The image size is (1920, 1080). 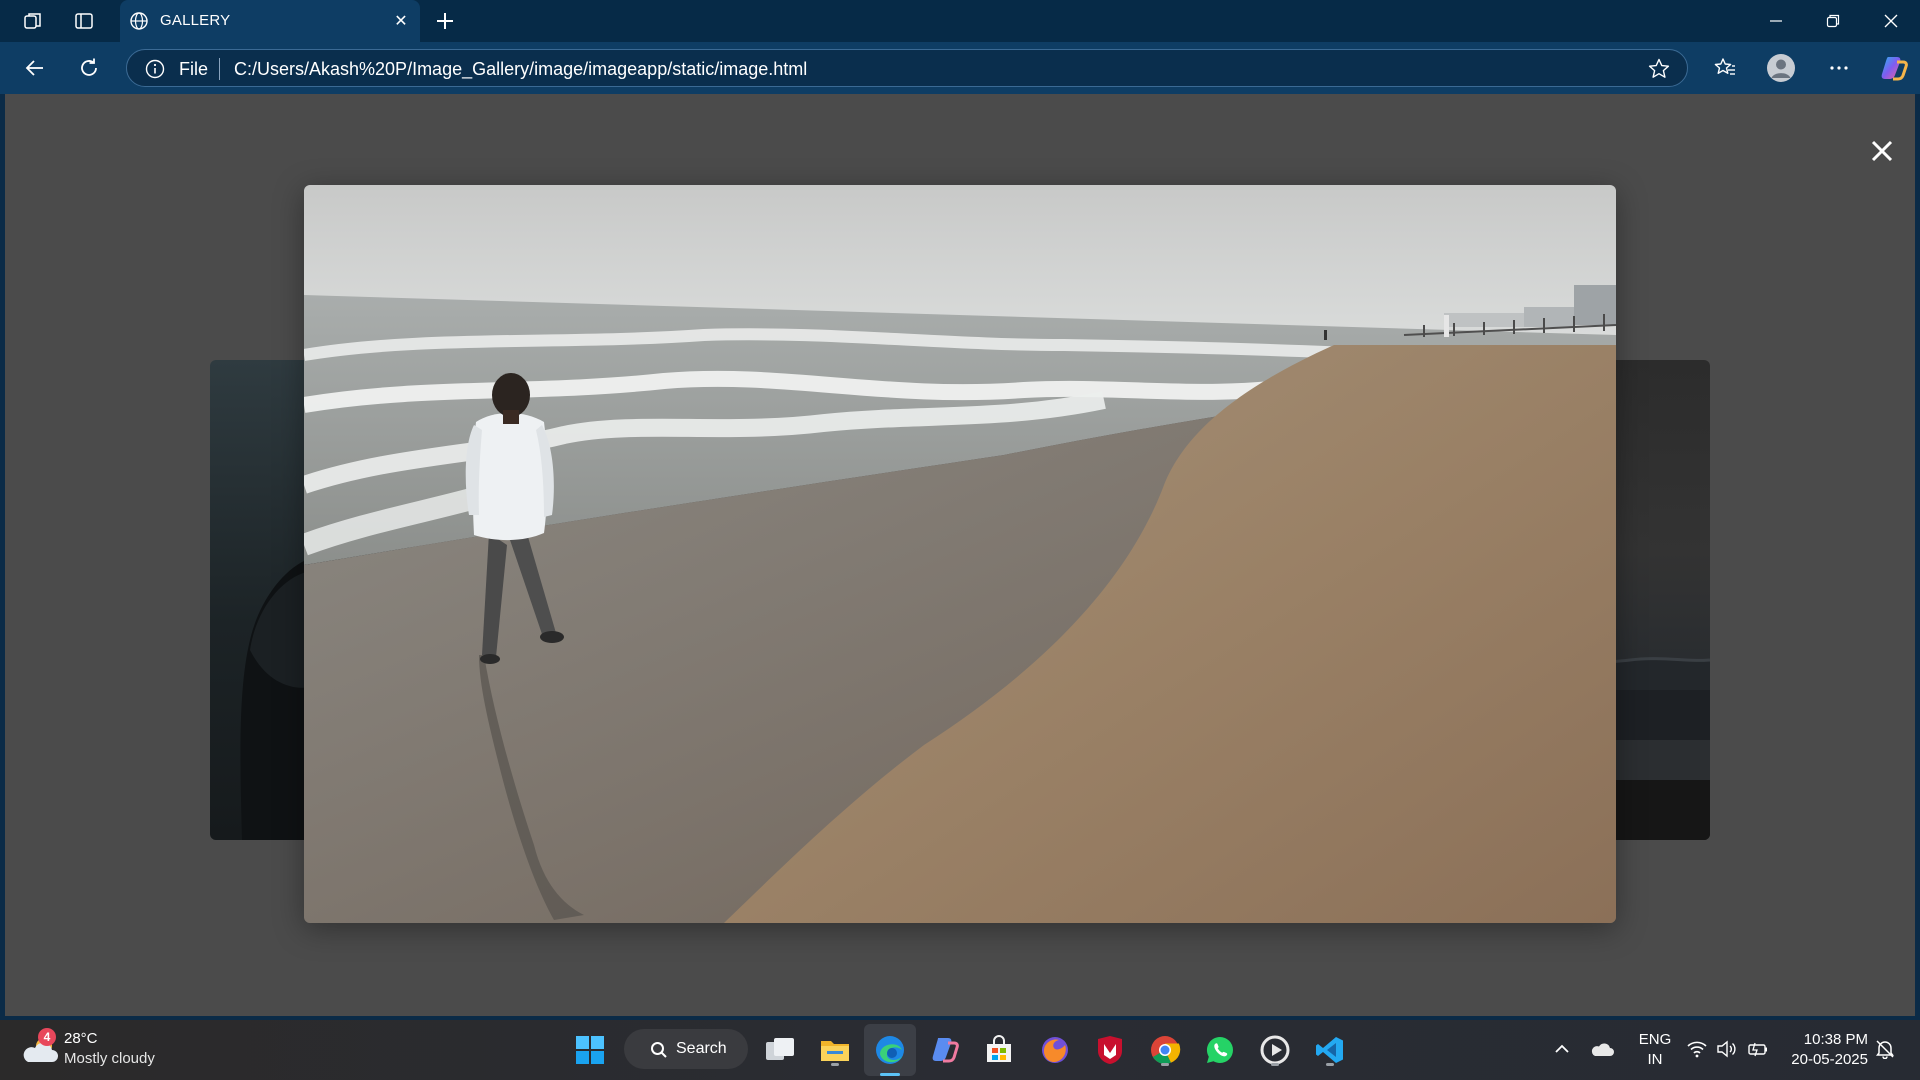 I want to click on new-tab-icon, so click(x=445, y=21).